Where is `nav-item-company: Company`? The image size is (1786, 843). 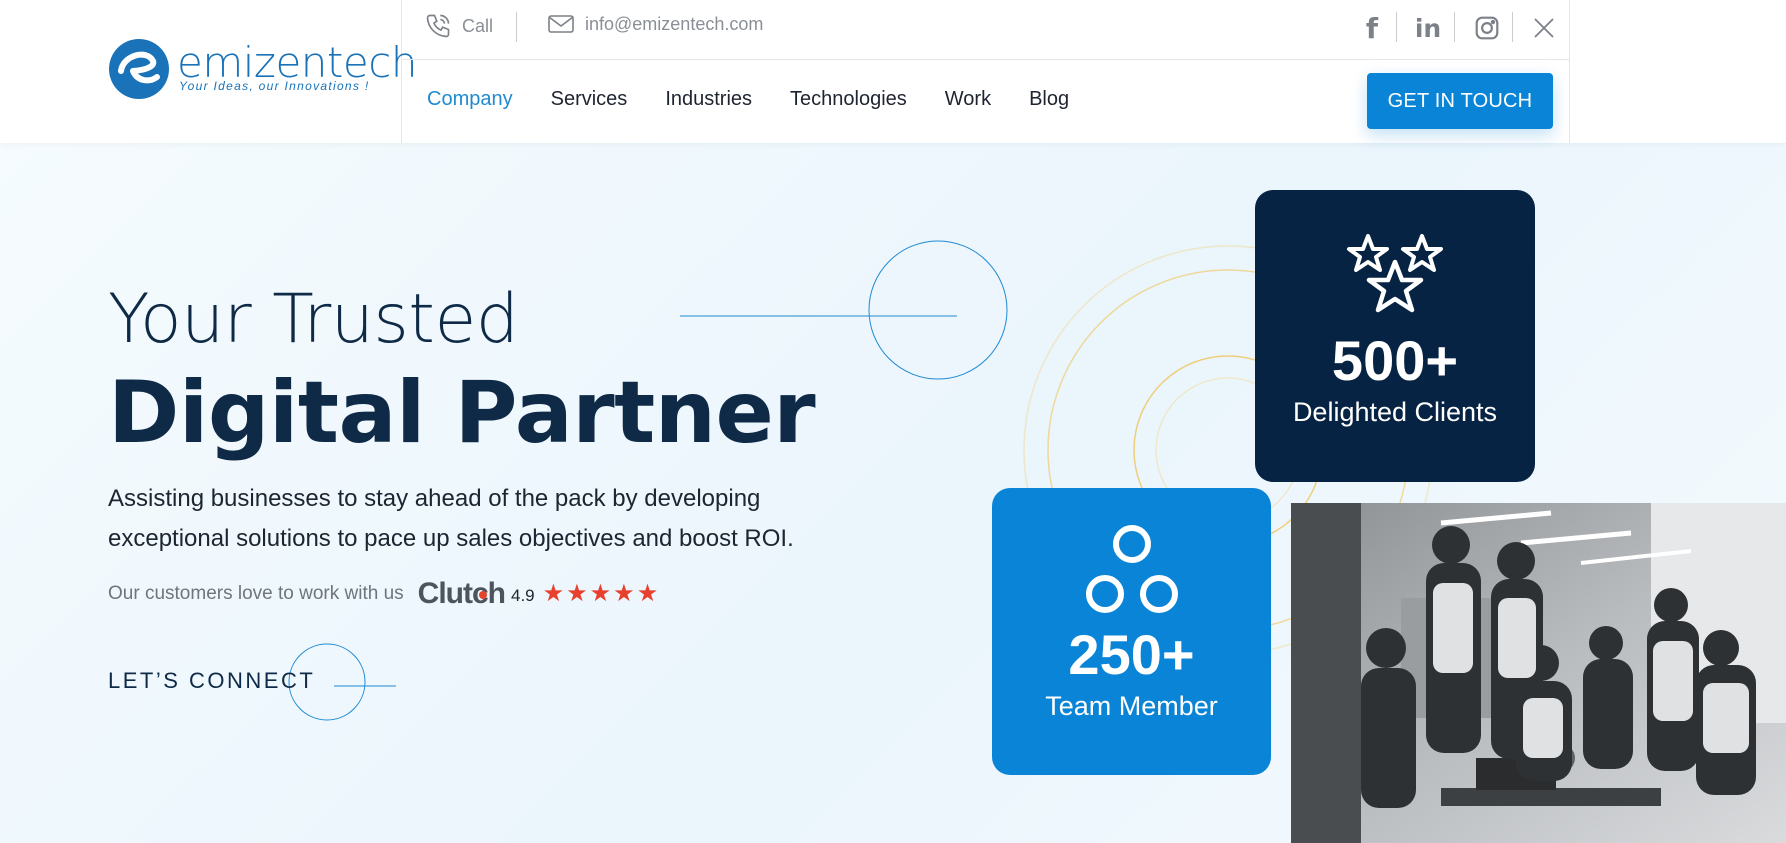 nav-item-company: Company is located at coordinates (470, 99).